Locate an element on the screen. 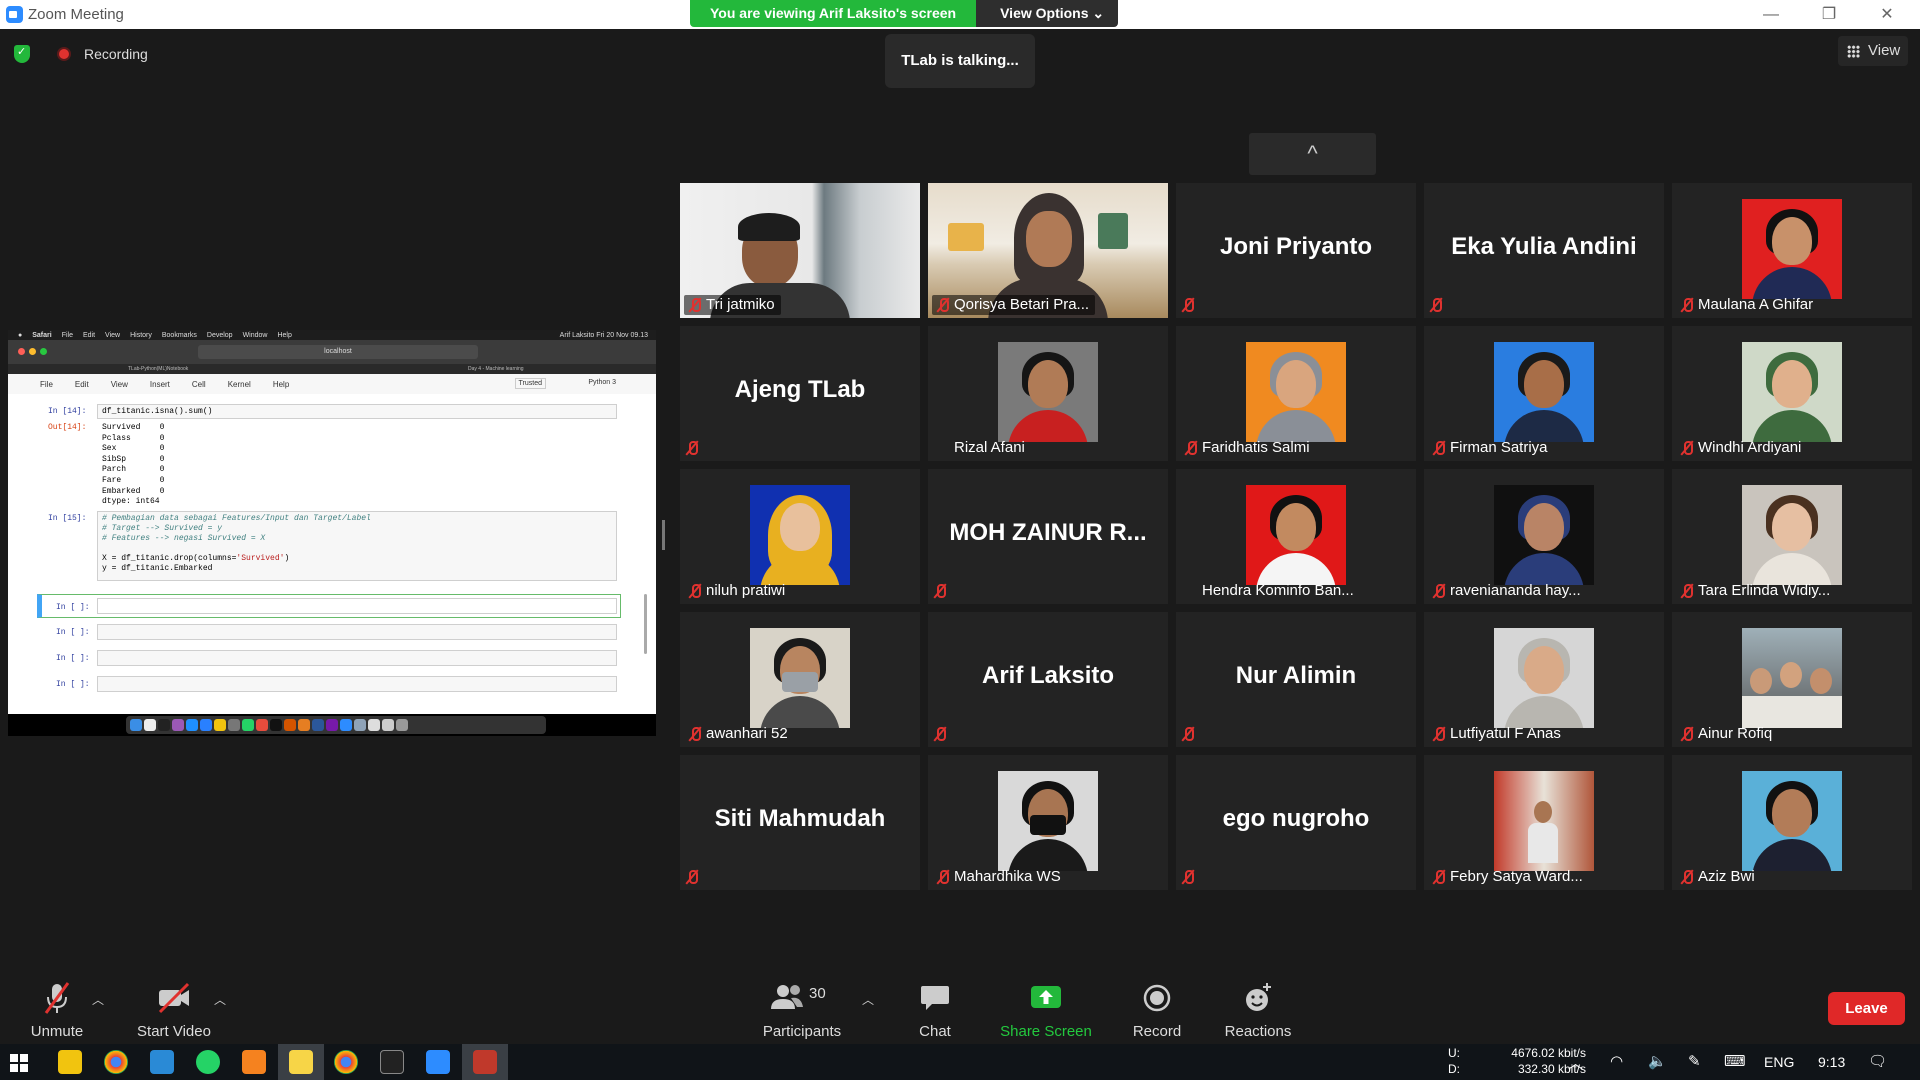 The height and width of the screenshot is (1080, 1920). kernel-name: Python 3 is located at coordinates (602, 382).